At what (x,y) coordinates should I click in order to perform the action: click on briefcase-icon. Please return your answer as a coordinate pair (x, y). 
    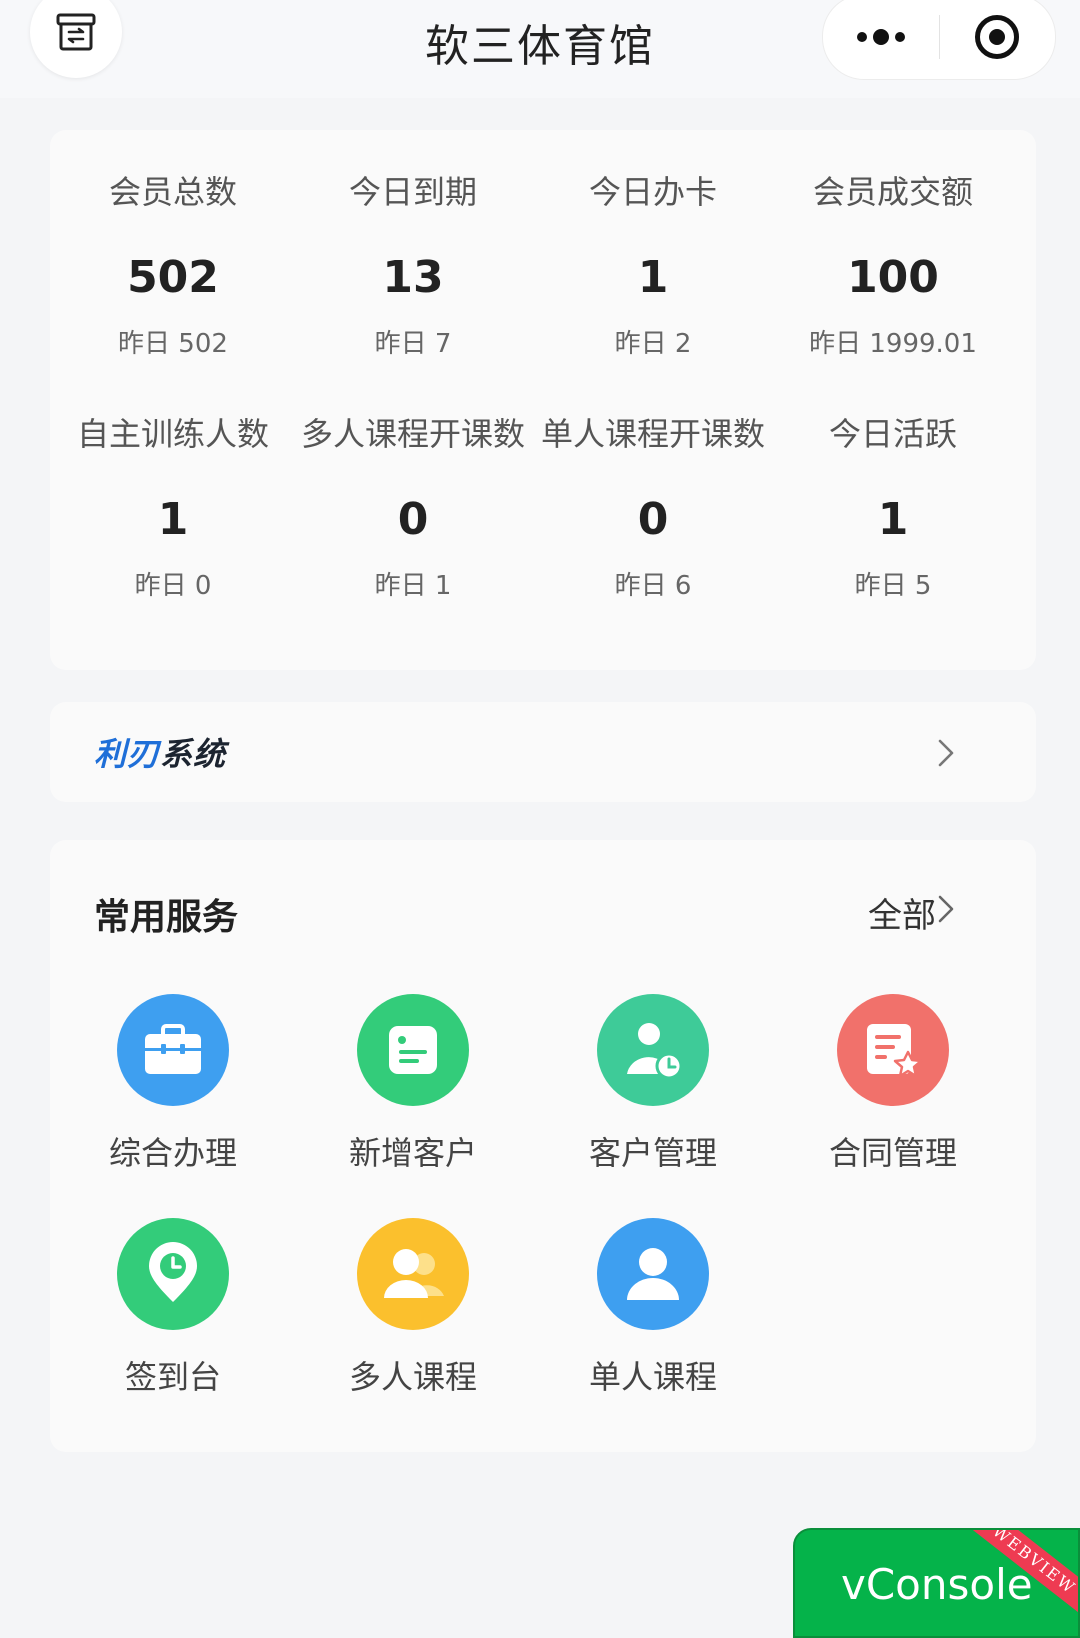
    Looking at the image, I should click on (173, 1050).